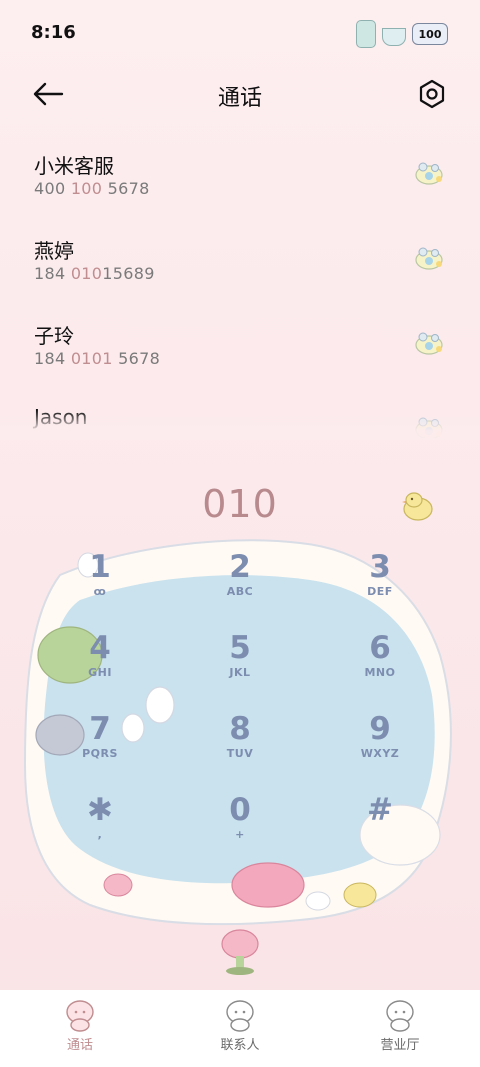  I want to click on bottom-nav: 通话 联系人 营业厅, so click(240, 1028).